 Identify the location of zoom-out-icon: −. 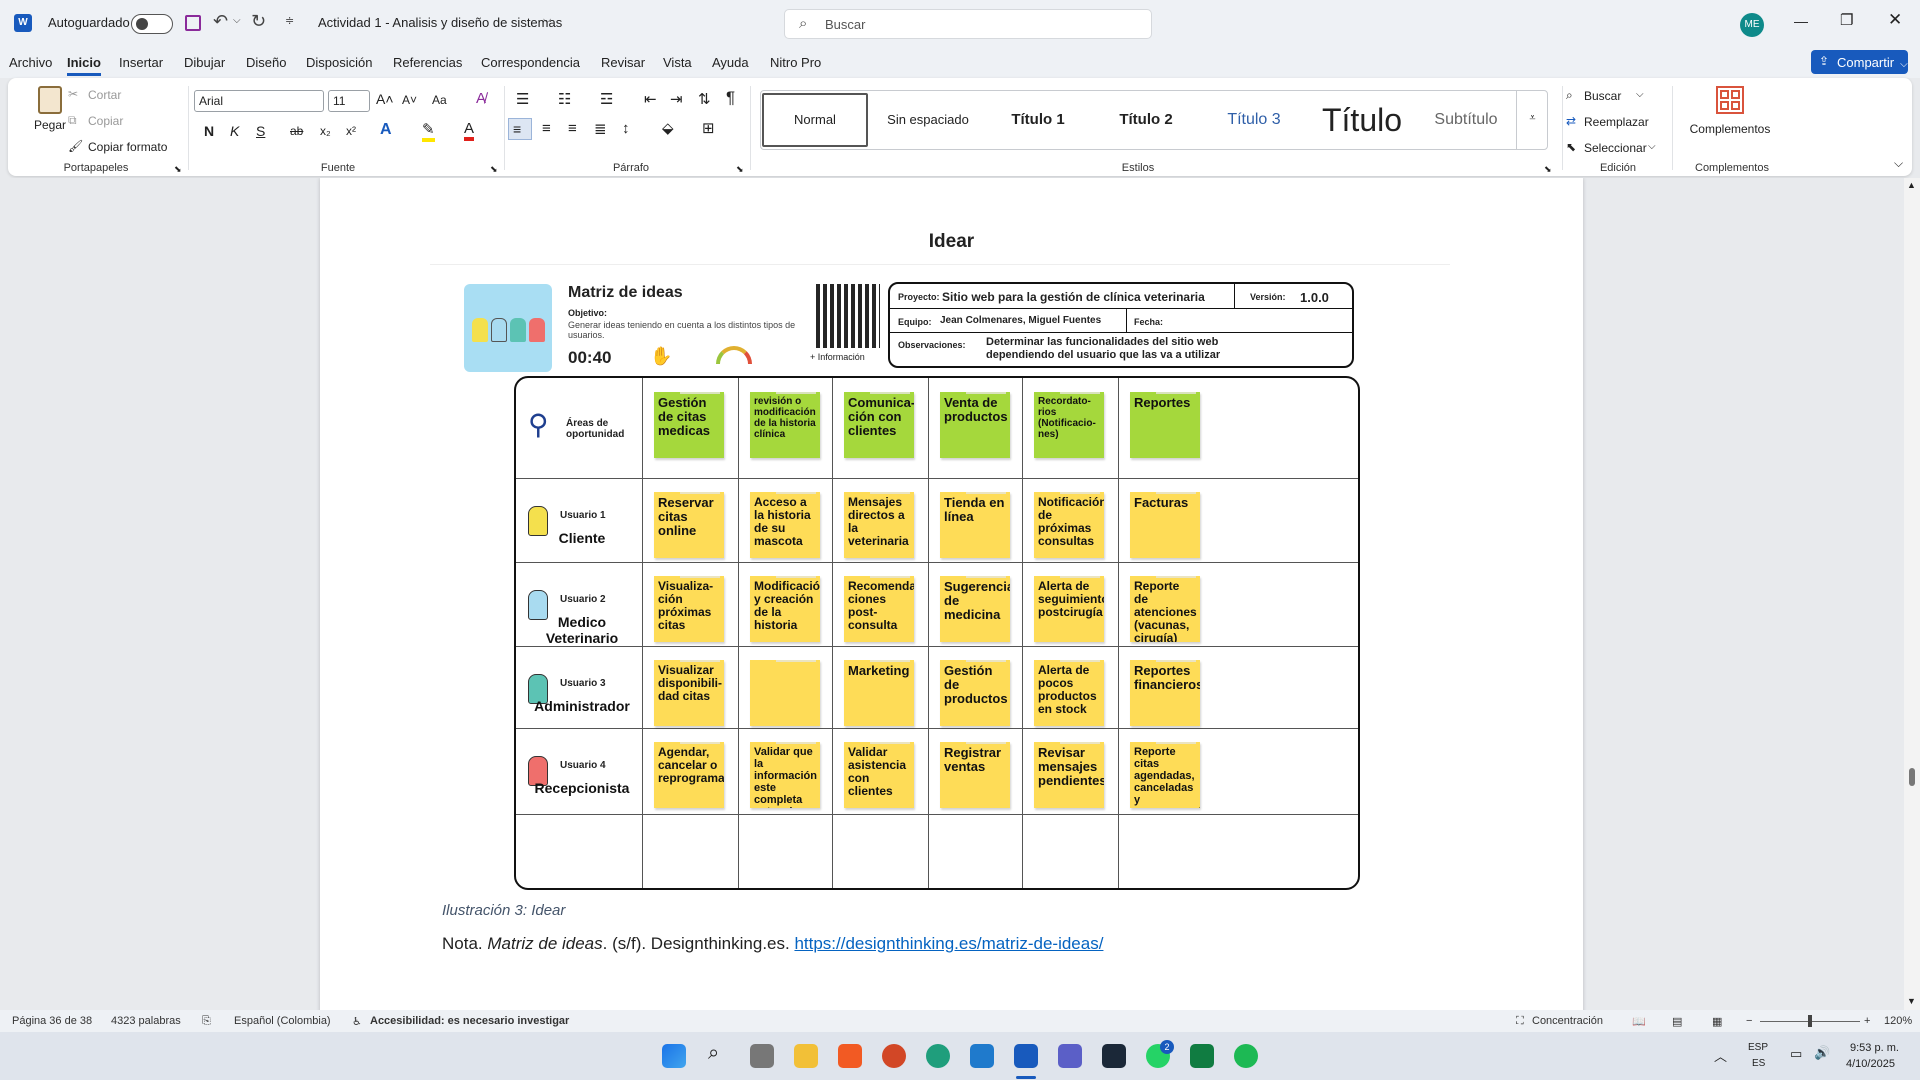
(1749, 1021).